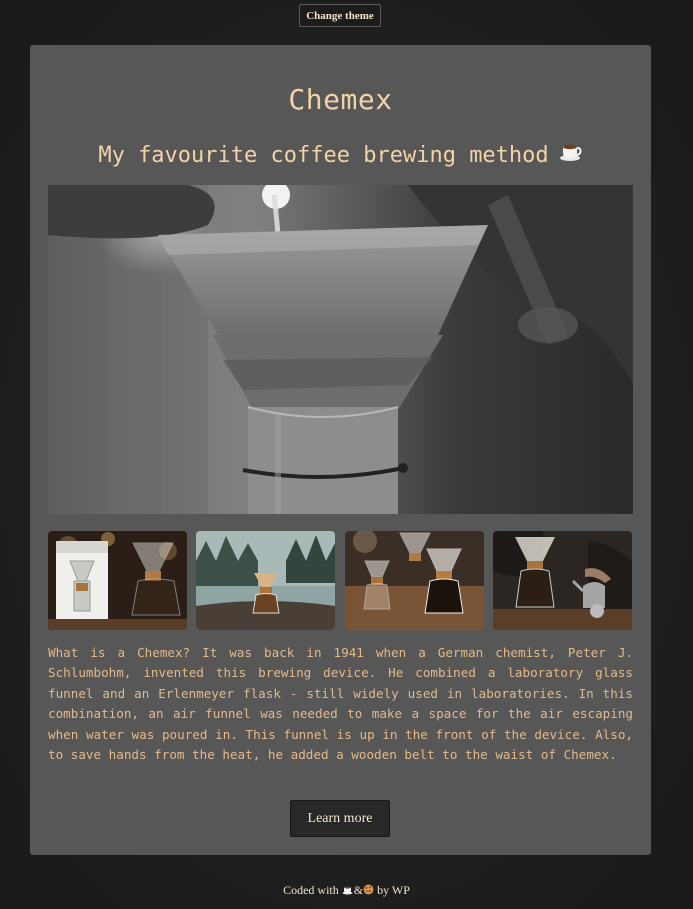 The image size is (693, 909). I want to click on learn-more-button: Learn more, so click(340, 818).